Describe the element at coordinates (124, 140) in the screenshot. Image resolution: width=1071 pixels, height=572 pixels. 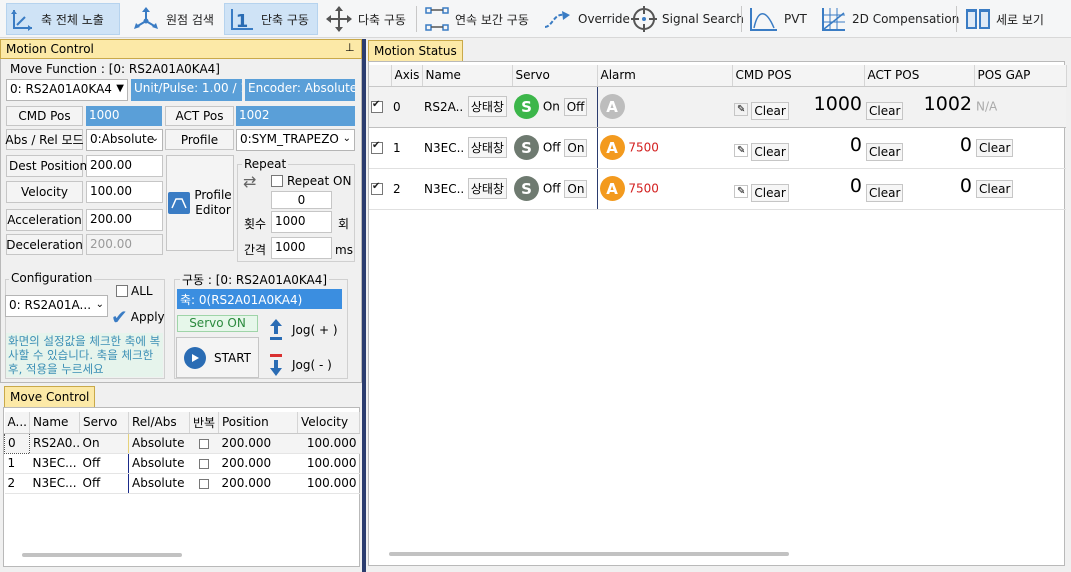
I see `abs-rel-select: 0:Absolute ⌄` at that location.